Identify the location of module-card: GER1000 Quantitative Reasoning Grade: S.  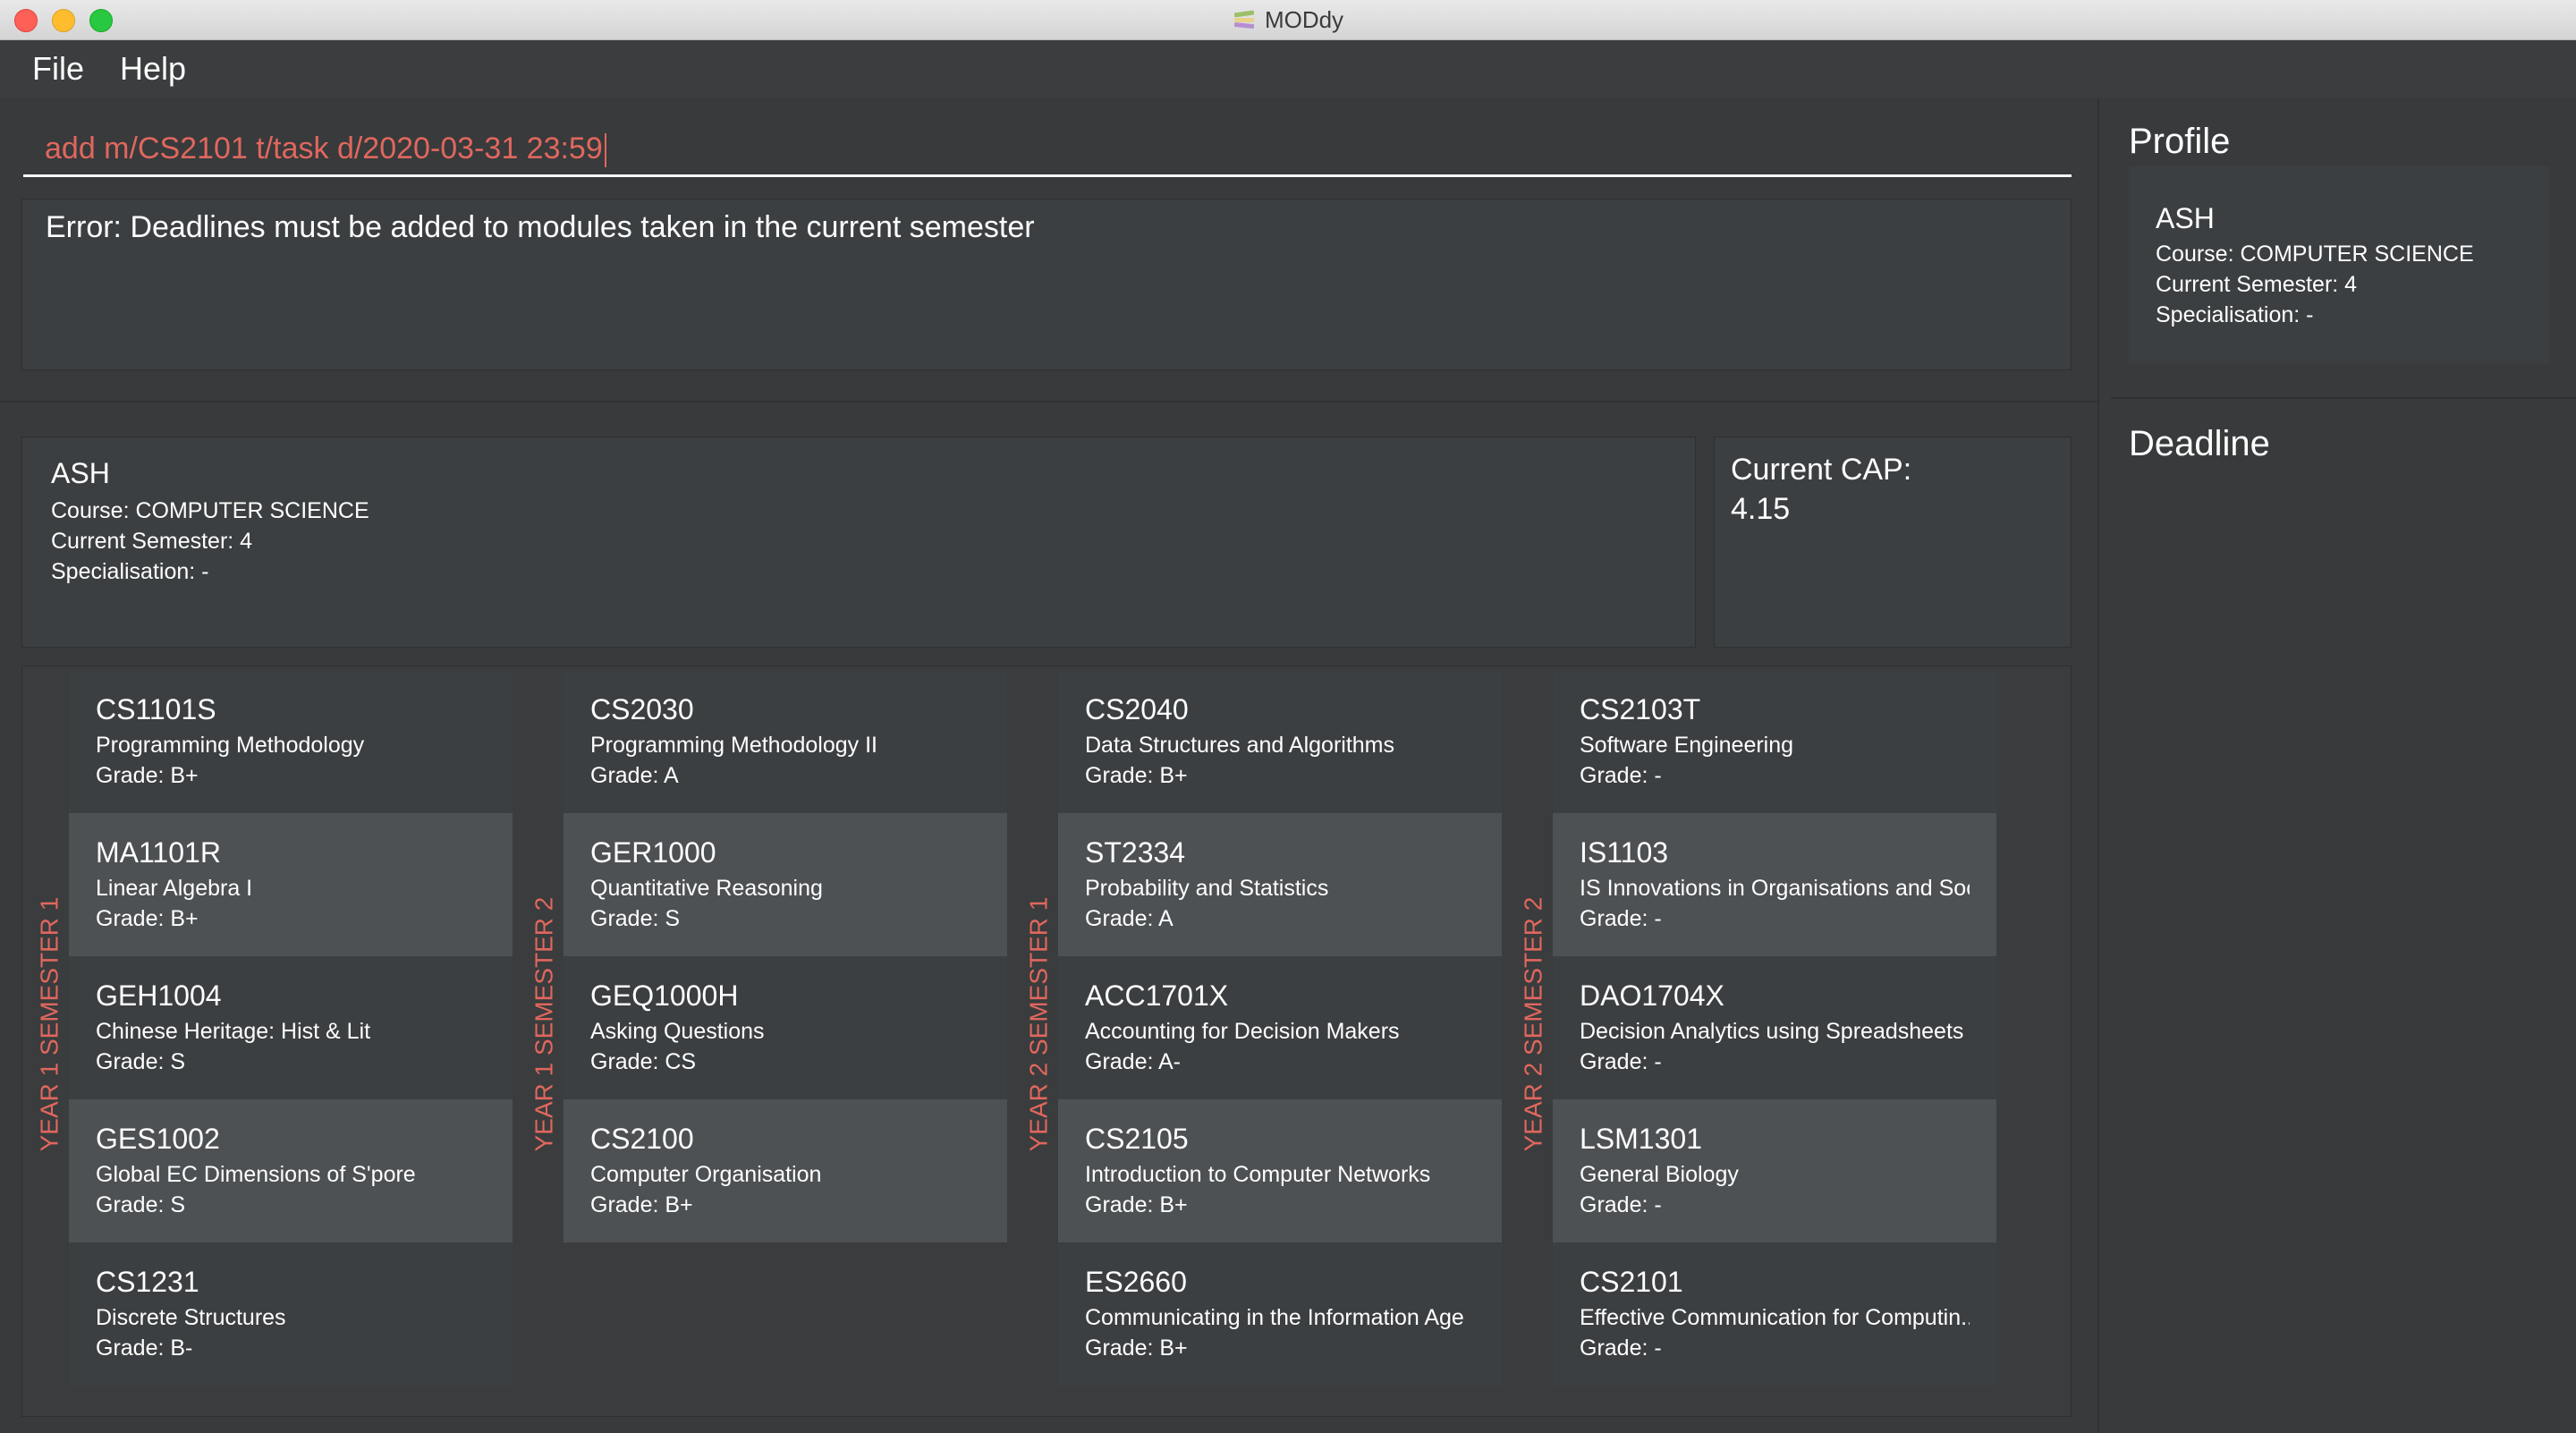
(785, 884).